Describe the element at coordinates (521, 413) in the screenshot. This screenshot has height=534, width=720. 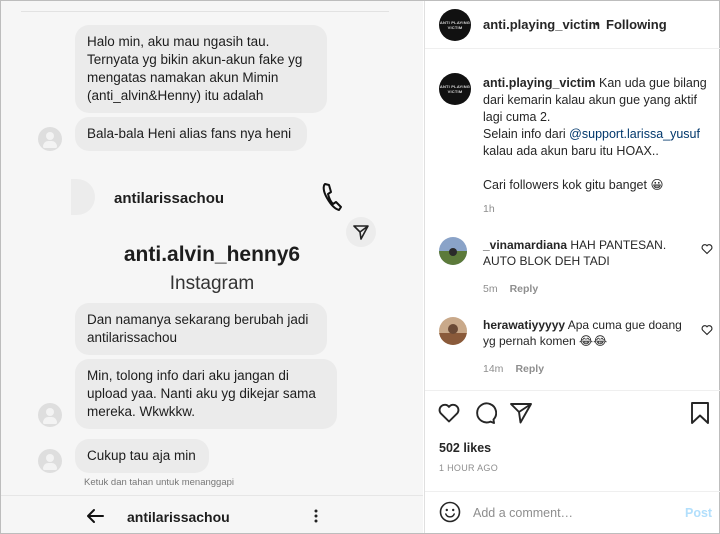
I see `share-icon` at that location.